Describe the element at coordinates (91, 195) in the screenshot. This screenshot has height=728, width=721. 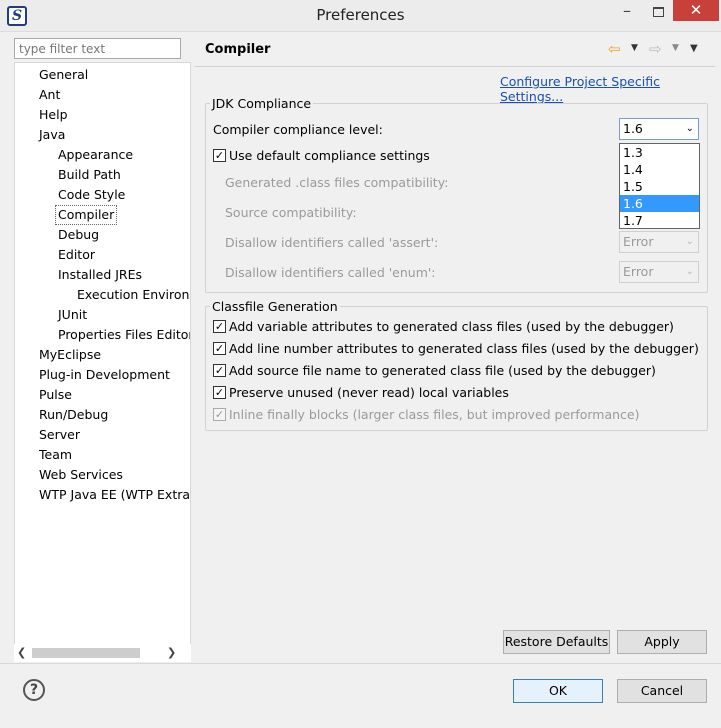
I see `tree-item: Code Style` at that location.